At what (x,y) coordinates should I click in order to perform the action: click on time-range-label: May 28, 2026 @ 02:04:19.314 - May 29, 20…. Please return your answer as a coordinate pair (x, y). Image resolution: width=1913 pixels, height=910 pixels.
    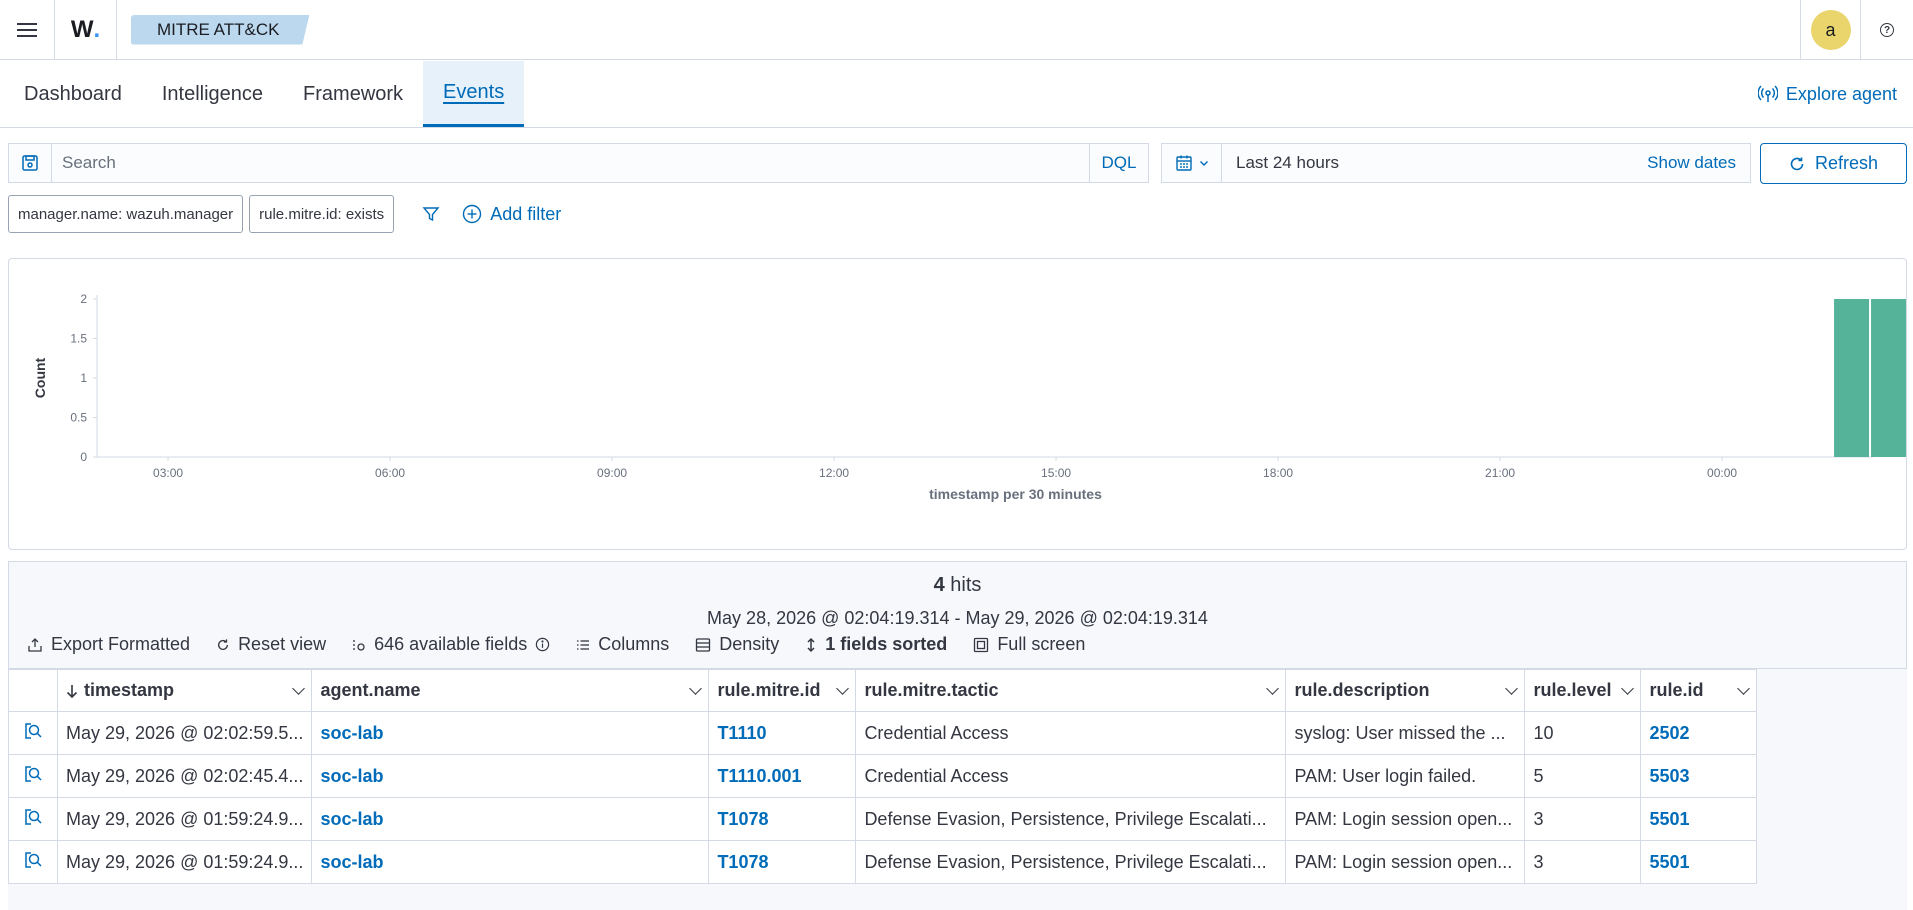
    Looking at the image, I should click on (957, 618).